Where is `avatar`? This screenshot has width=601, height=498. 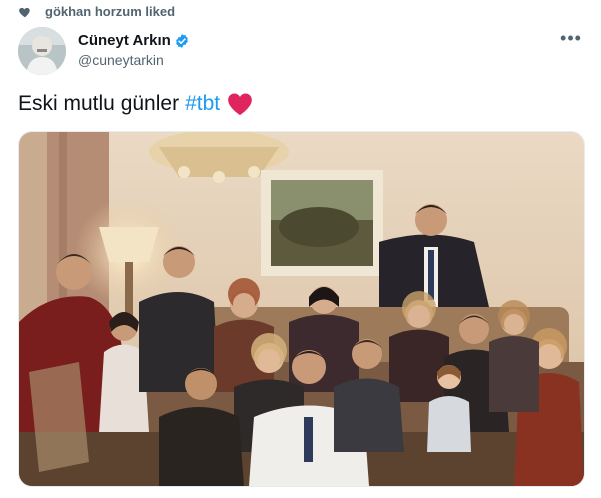 avatar is located at coordinates (42, 51).